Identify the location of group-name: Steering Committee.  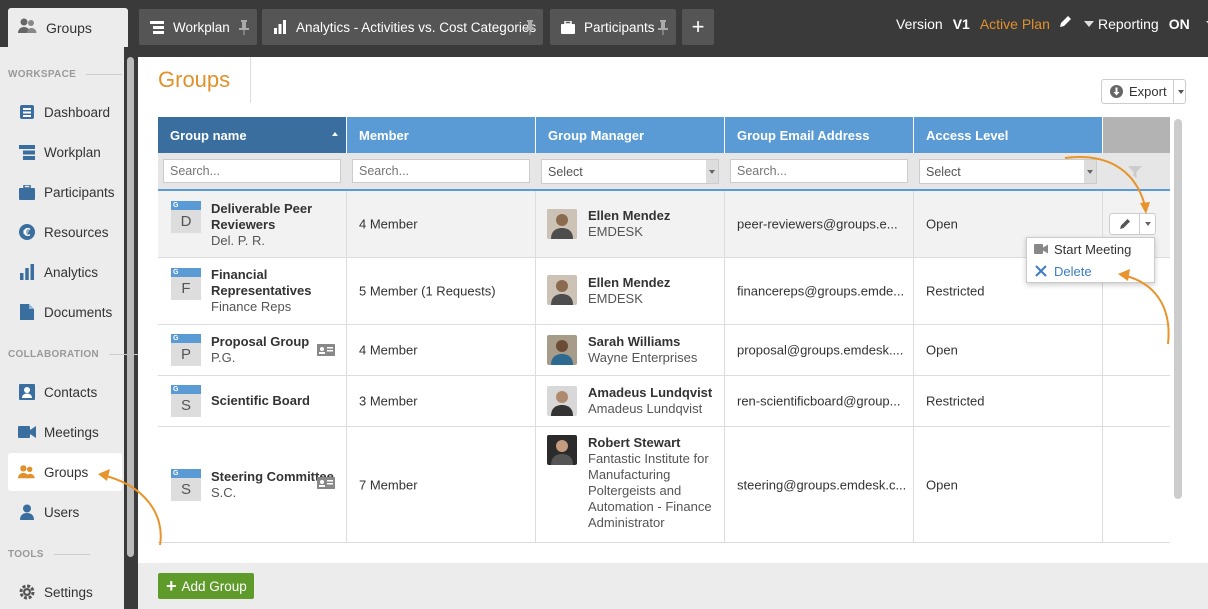
(272, 477).